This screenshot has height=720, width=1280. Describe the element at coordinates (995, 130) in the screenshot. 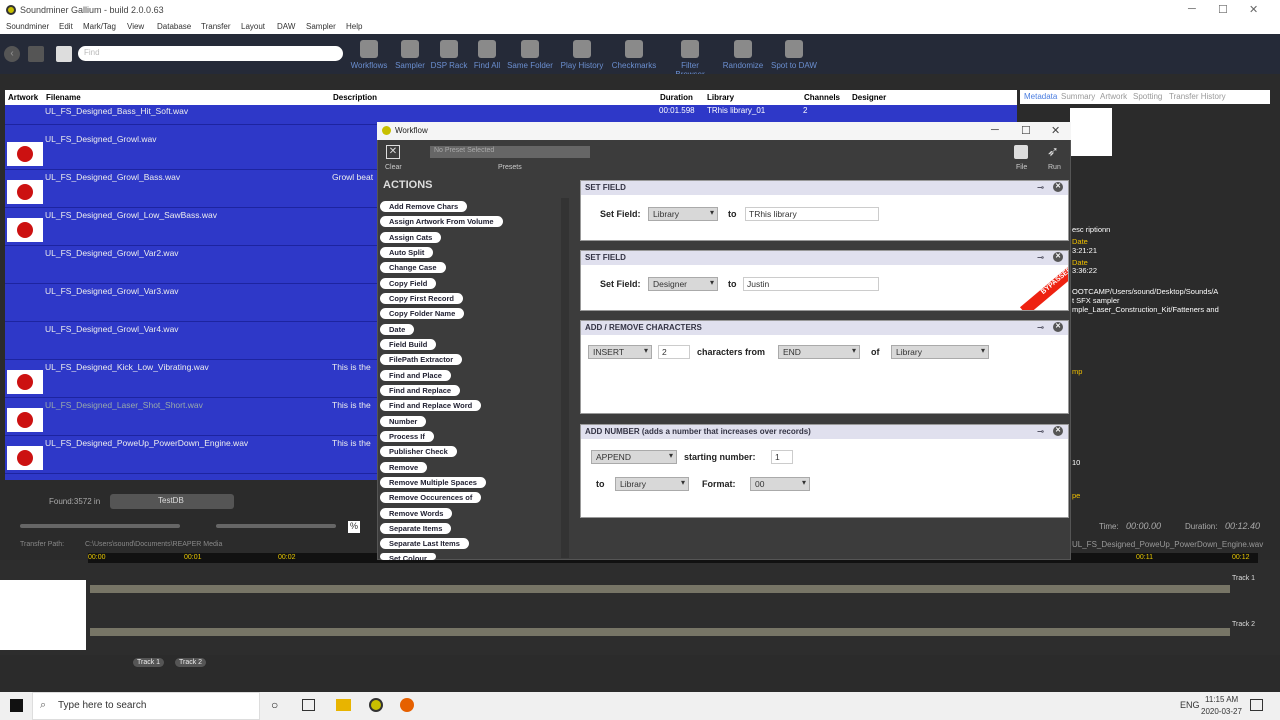

I see `workflow-minimize-icon: ─` at that location.